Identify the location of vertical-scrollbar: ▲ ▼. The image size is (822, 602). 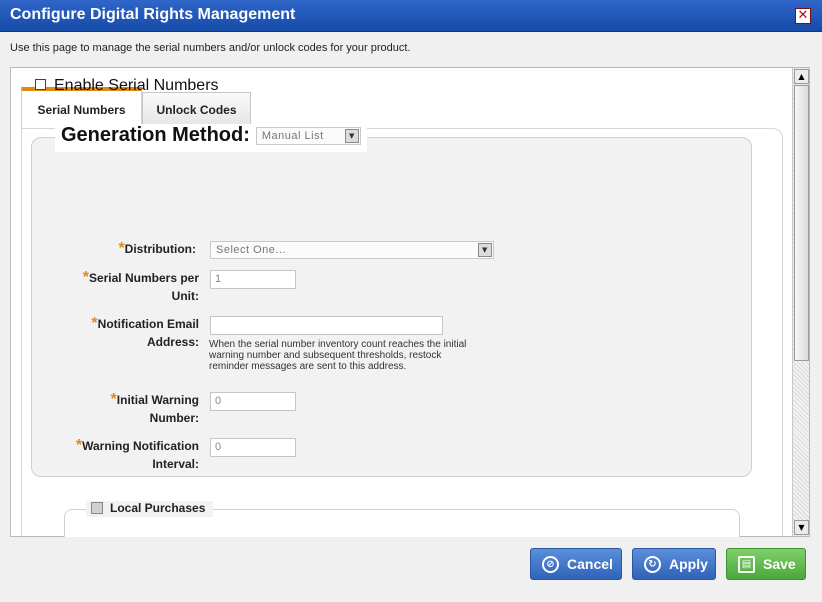
(800, 302).